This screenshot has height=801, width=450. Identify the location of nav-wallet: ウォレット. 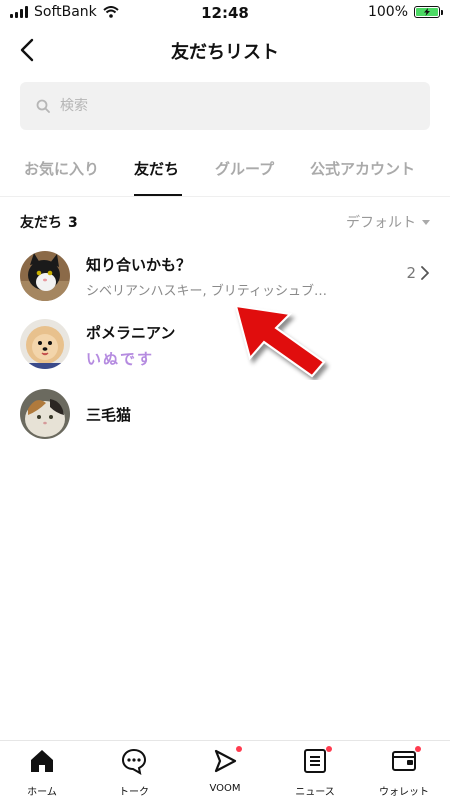
(404, 772).